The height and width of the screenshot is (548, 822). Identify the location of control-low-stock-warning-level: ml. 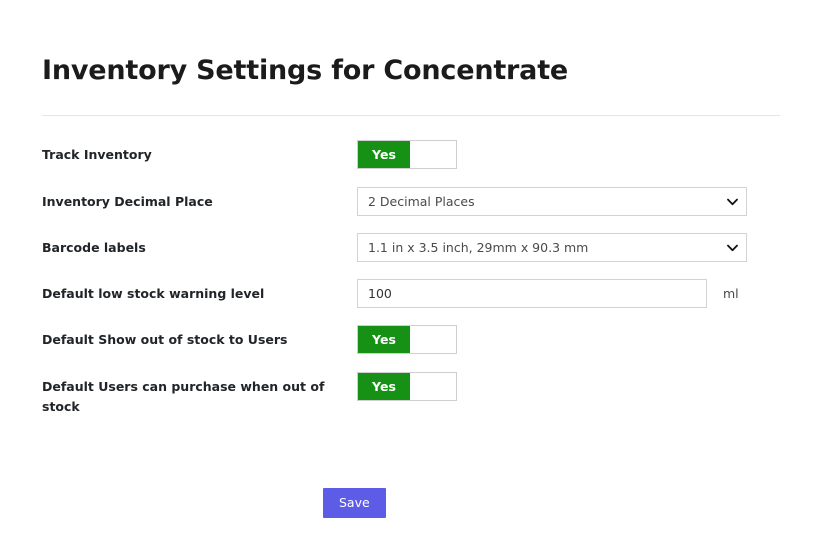
(568, 294).